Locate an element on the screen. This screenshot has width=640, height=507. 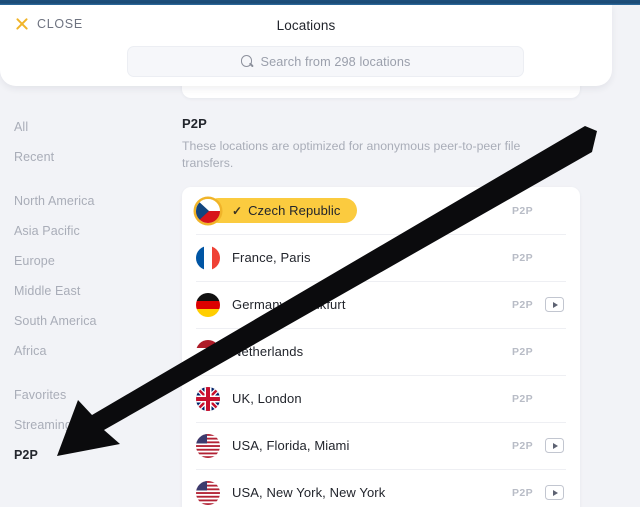
location-row-usa-florida-miami: USA, Florida, Miami P2P is located at coordinates (381, 445).